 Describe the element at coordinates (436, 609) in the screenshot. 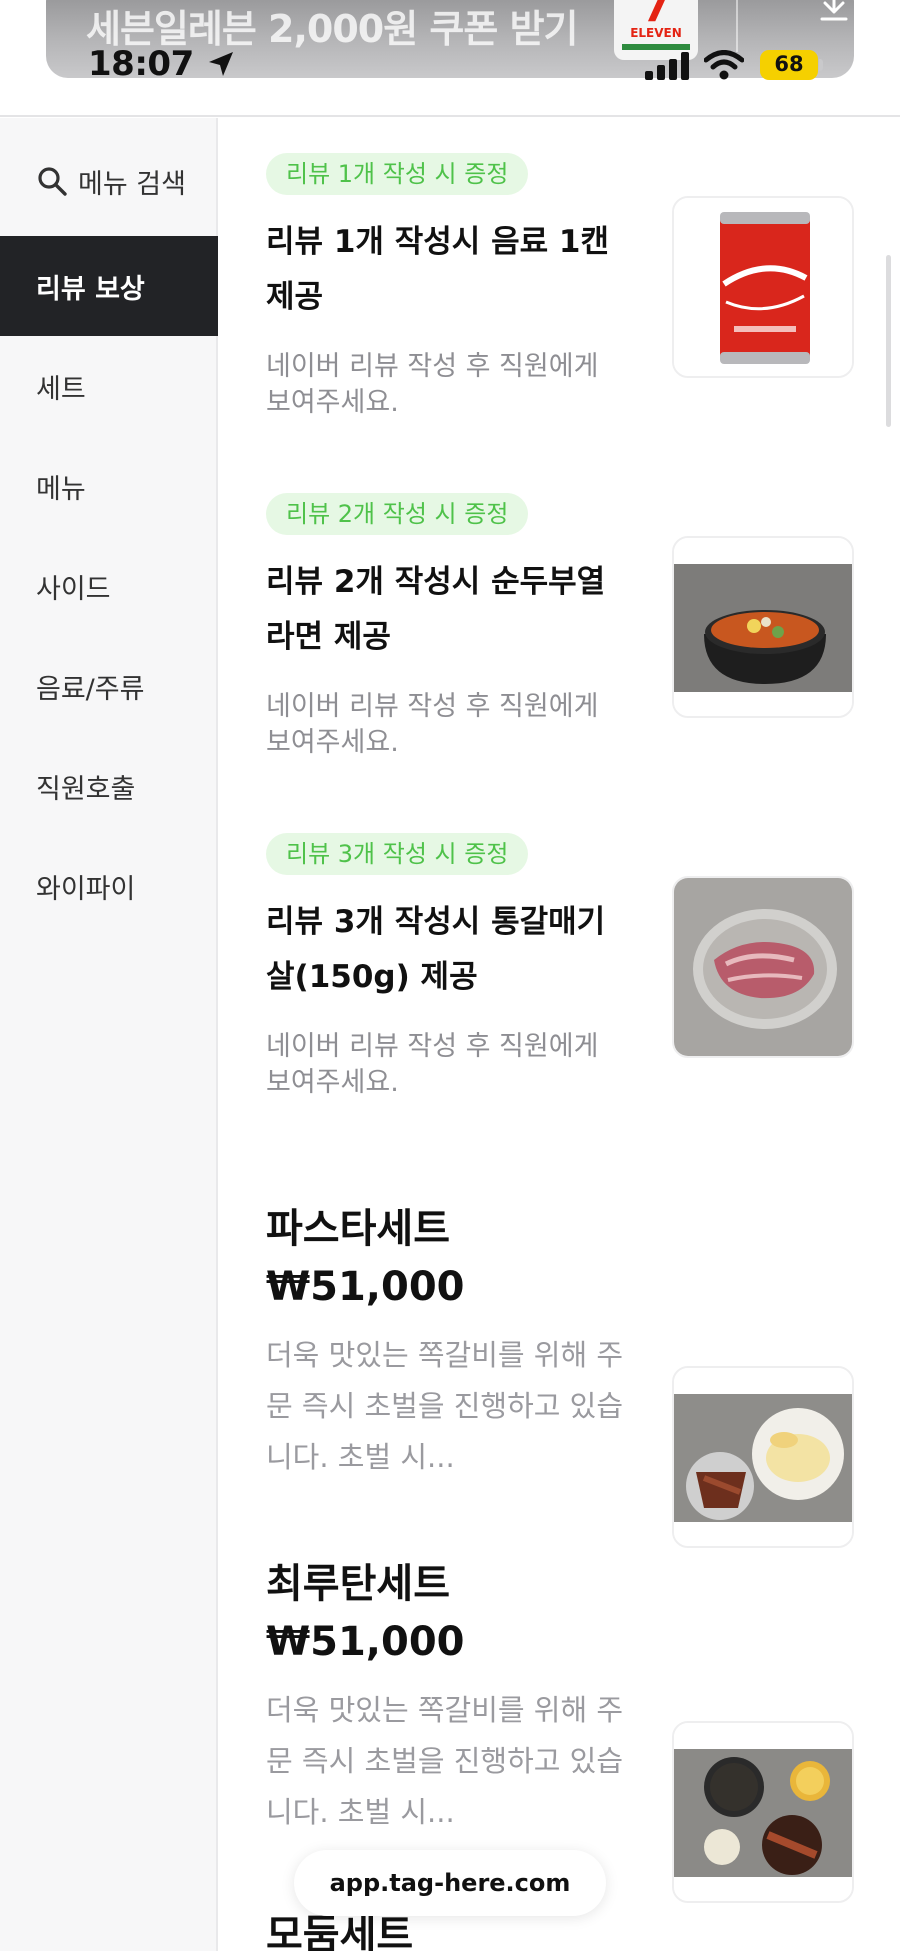

I see `item-title: 리뷰 2개 작성시 순두부열라면 제공` at that location.